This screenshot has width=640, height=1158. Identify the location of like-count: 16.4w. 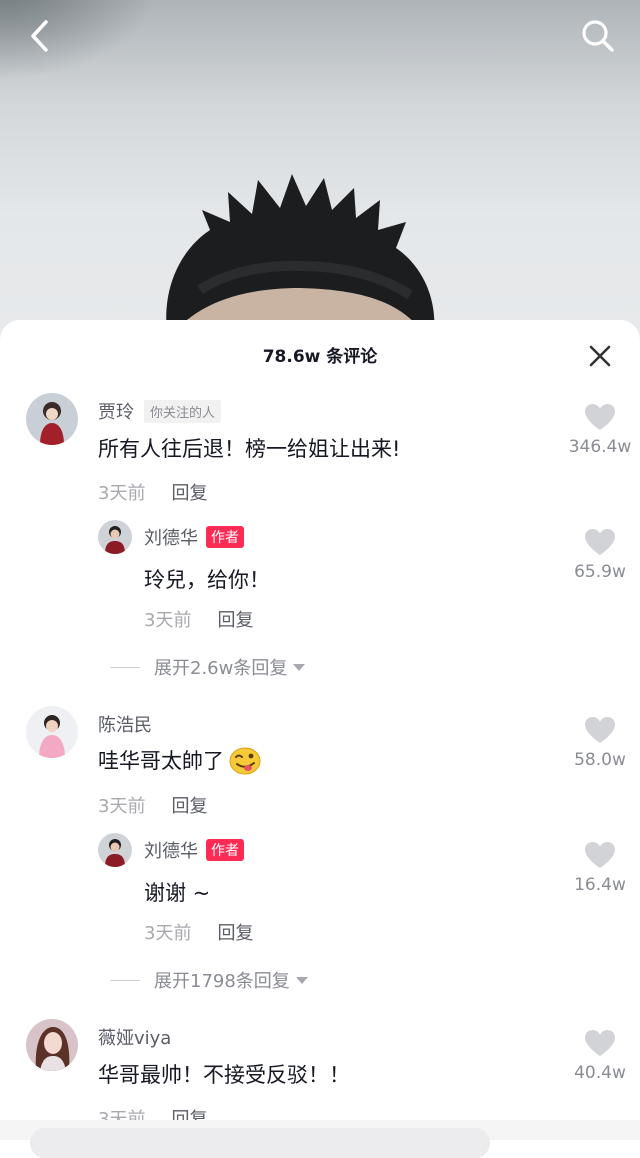
(600, 885).